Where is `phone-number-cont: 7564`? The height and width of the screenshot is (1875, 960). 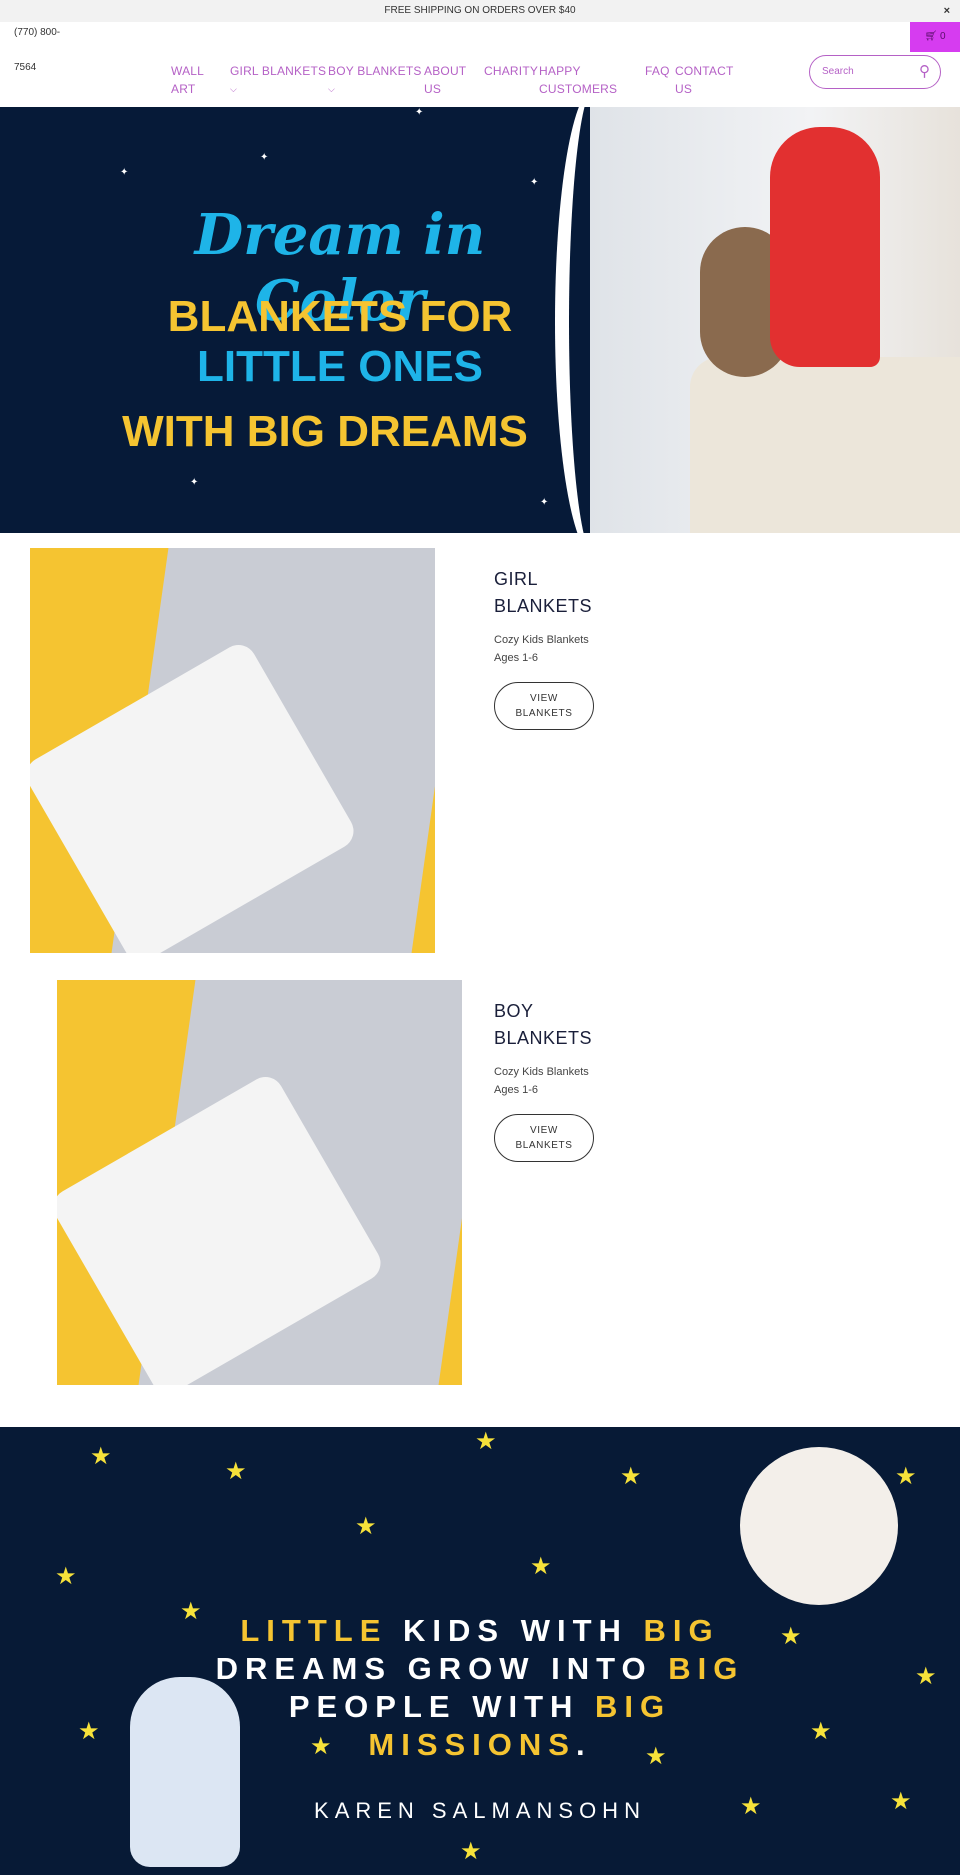 phone-number-cont: 7564 is located at coordinates (25, 67).